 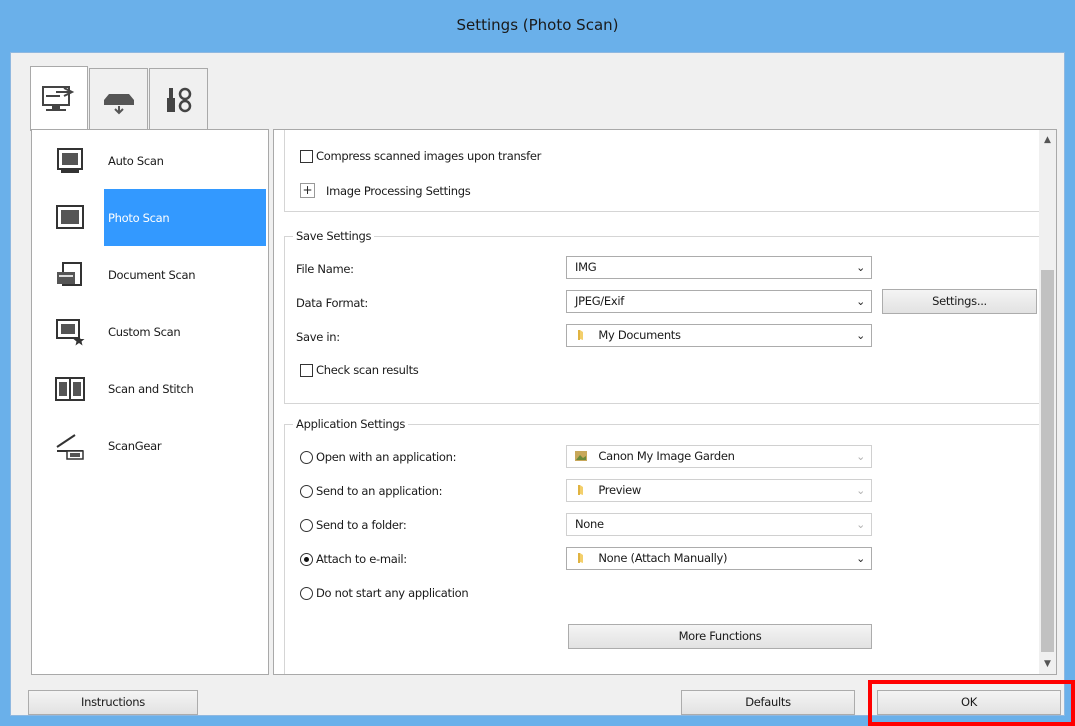 I want to click on radio-do-not-start-application, so click(x=306, y=593).